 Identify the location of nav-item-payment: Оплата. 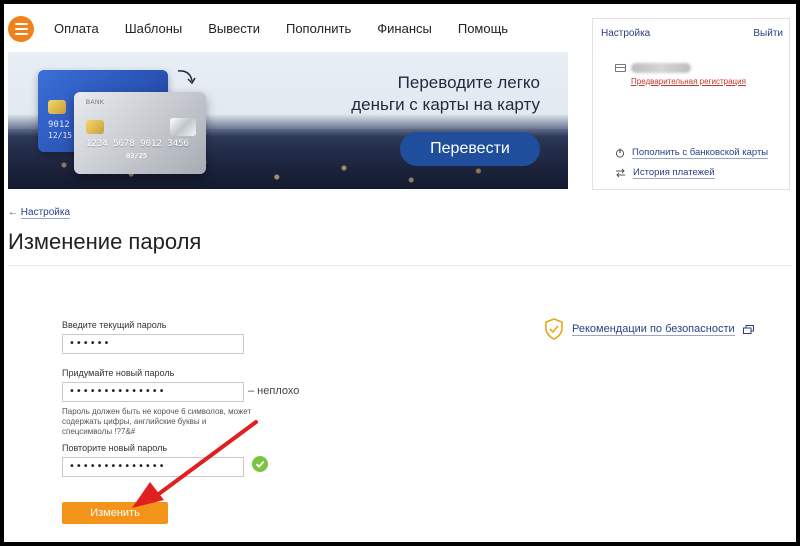
(76, 28).